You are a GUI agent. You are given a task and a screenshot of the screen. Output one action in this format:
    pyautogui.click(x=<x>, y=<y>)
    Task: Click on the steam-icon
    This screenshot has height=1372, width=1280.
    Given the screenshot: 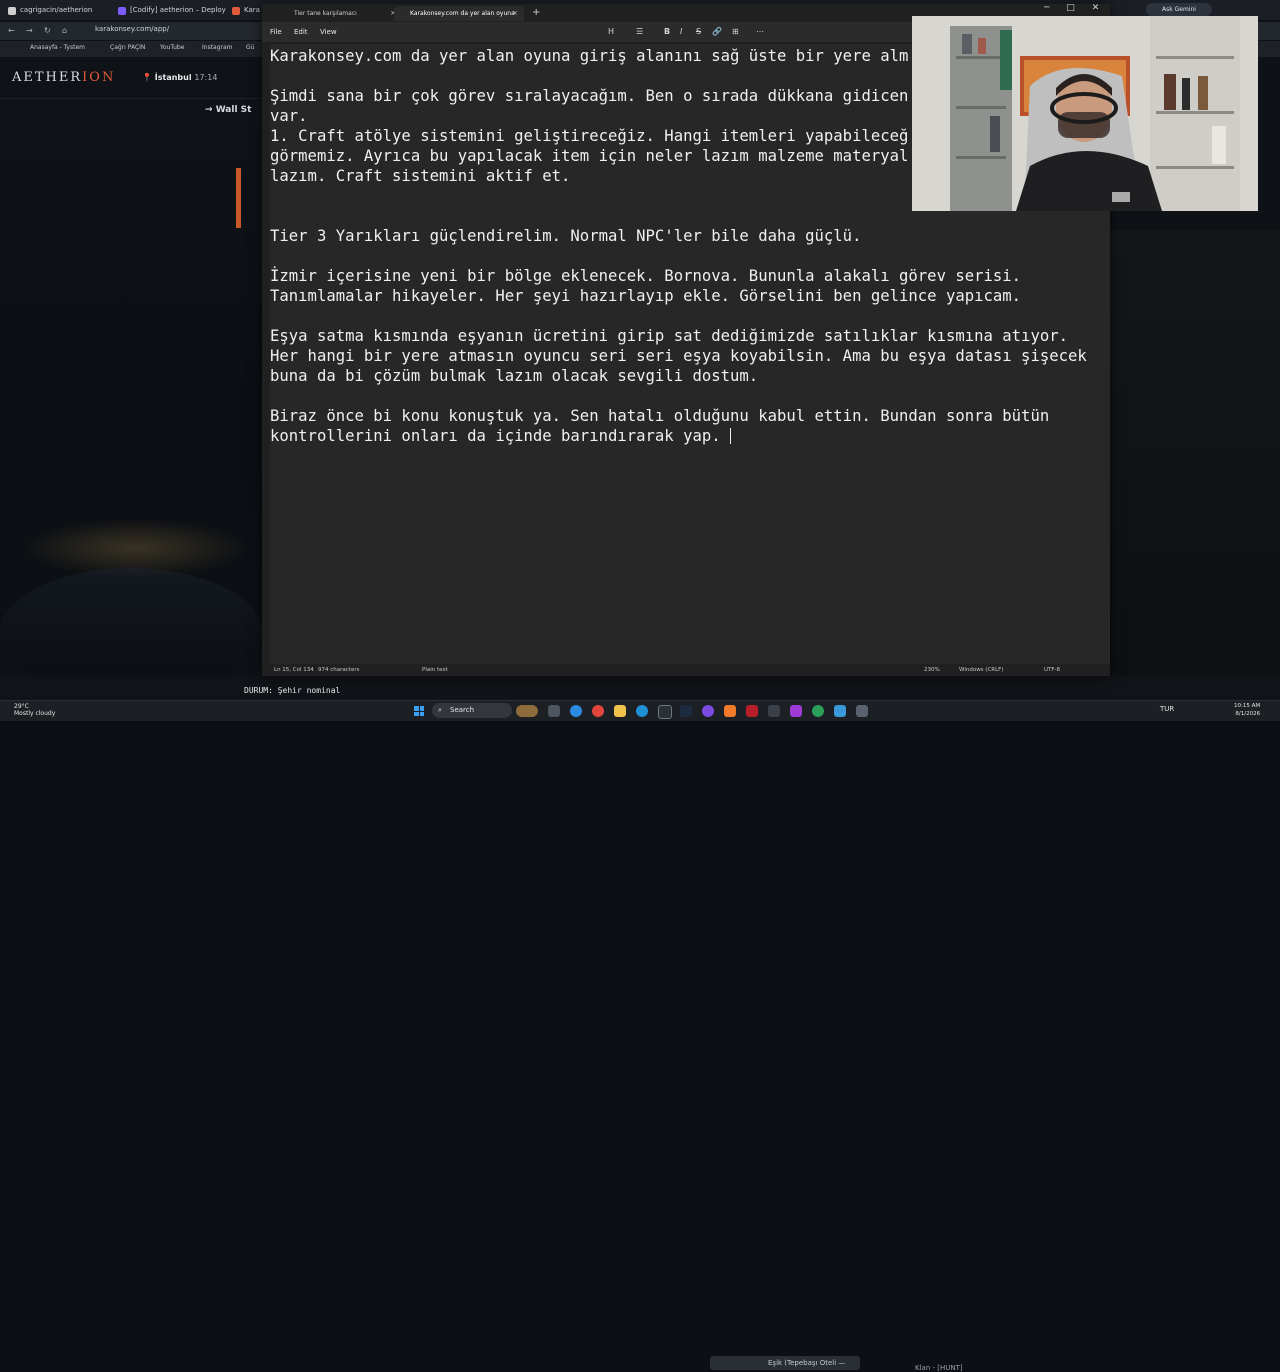 What is the action you would take?
    pyautogui.click(x=686, y=711)
    